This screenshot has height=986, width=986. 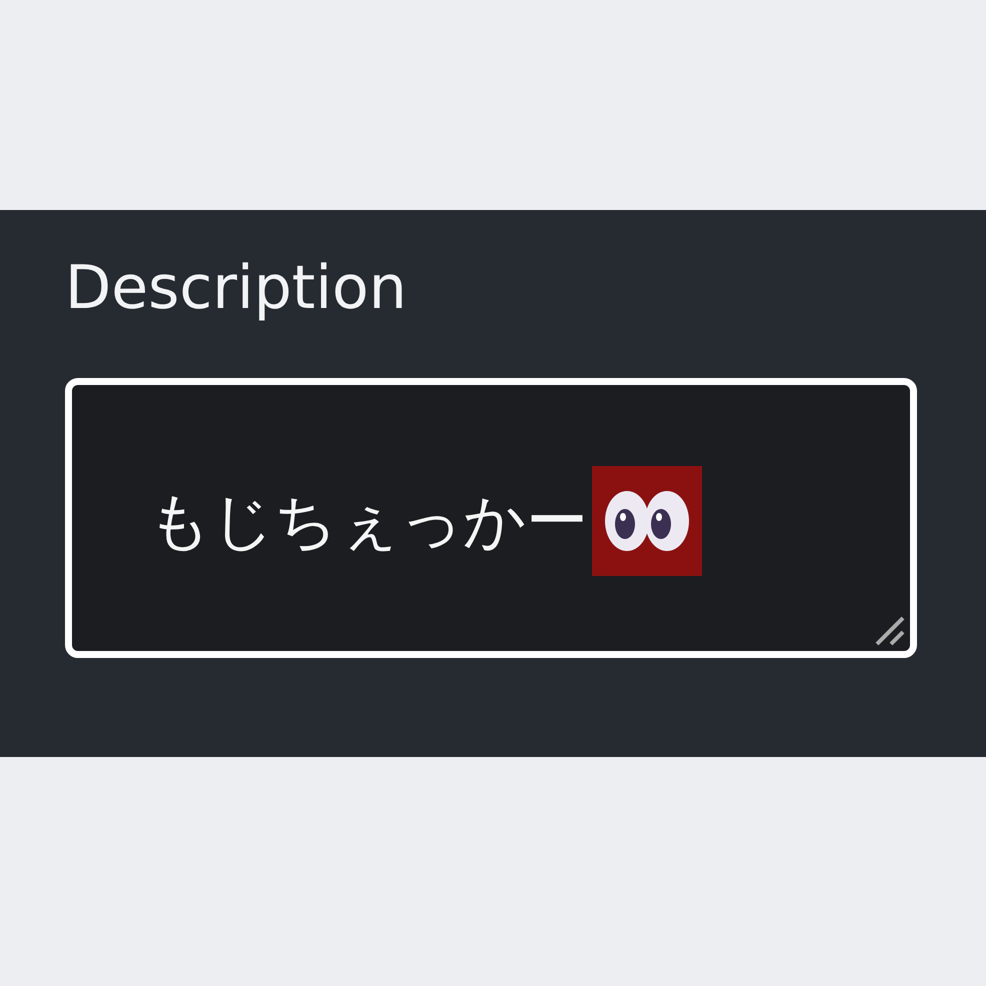 I want to click on field-label: Description, so click(x=236, y=288).